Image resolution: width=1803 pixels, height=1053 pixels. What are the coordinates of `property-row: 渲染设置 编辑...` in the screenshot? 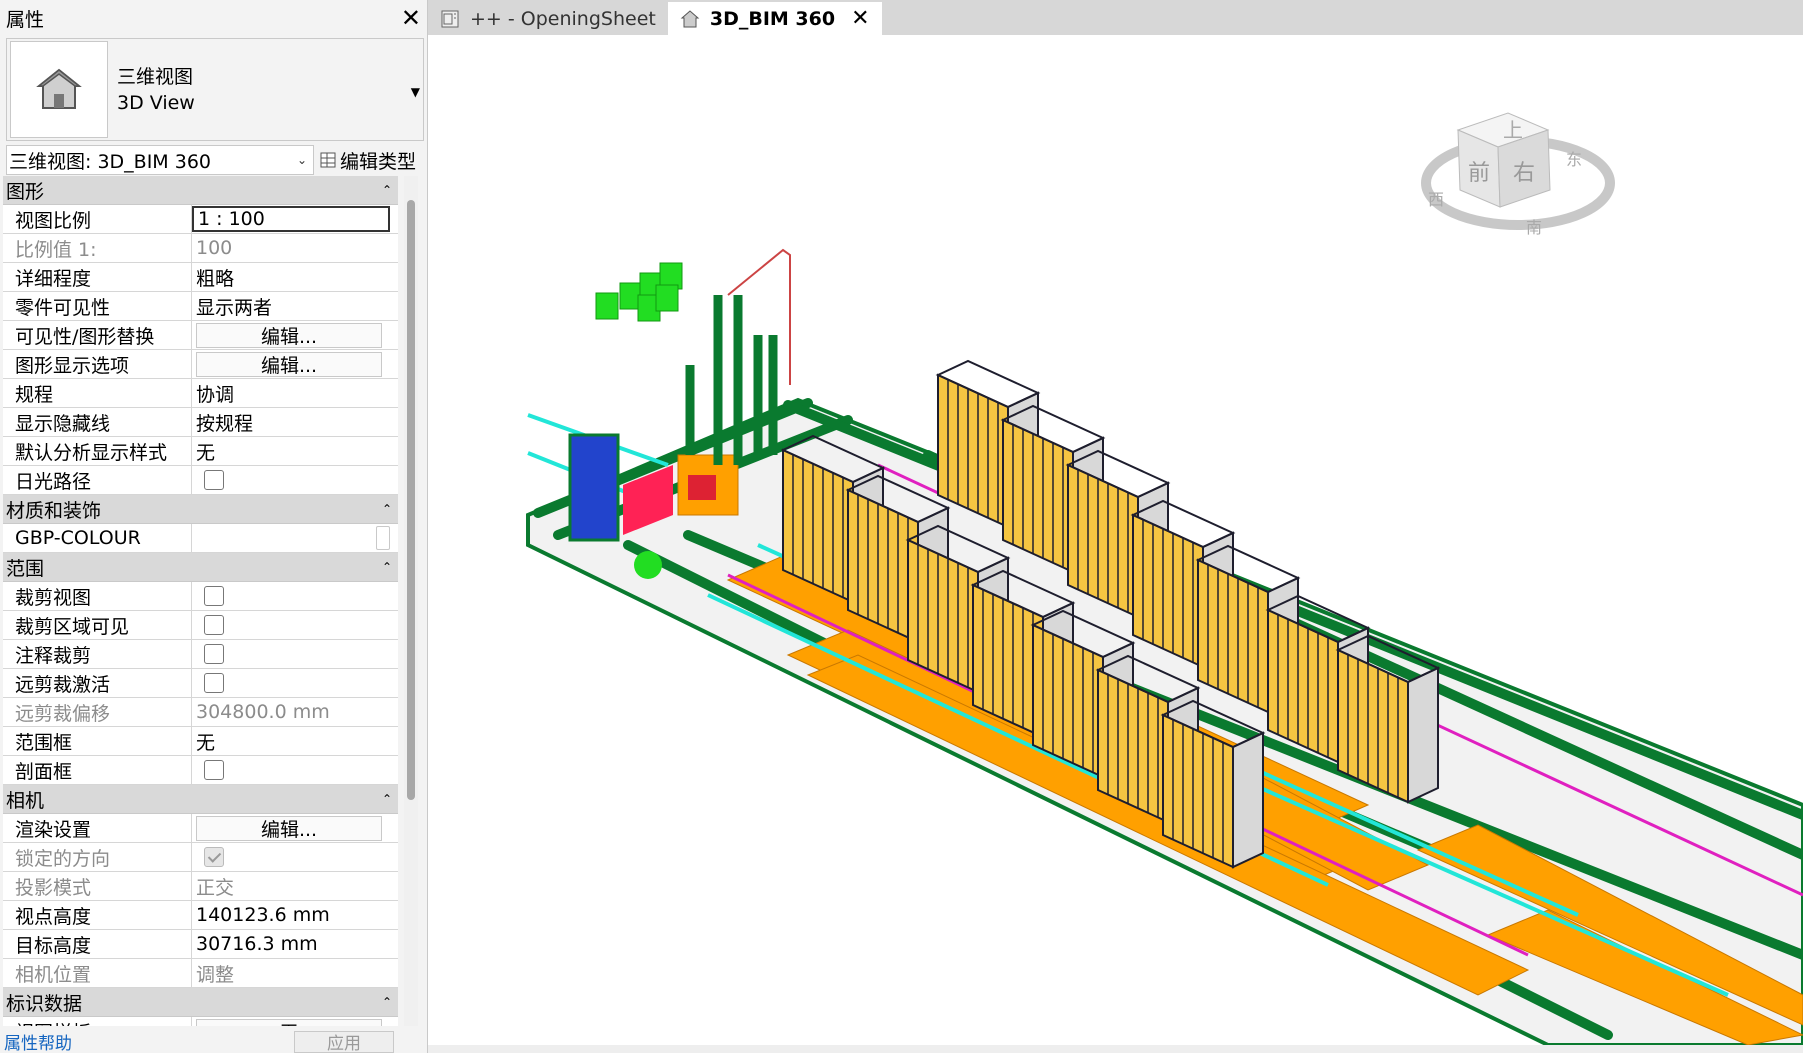 It's located at (200, 828).